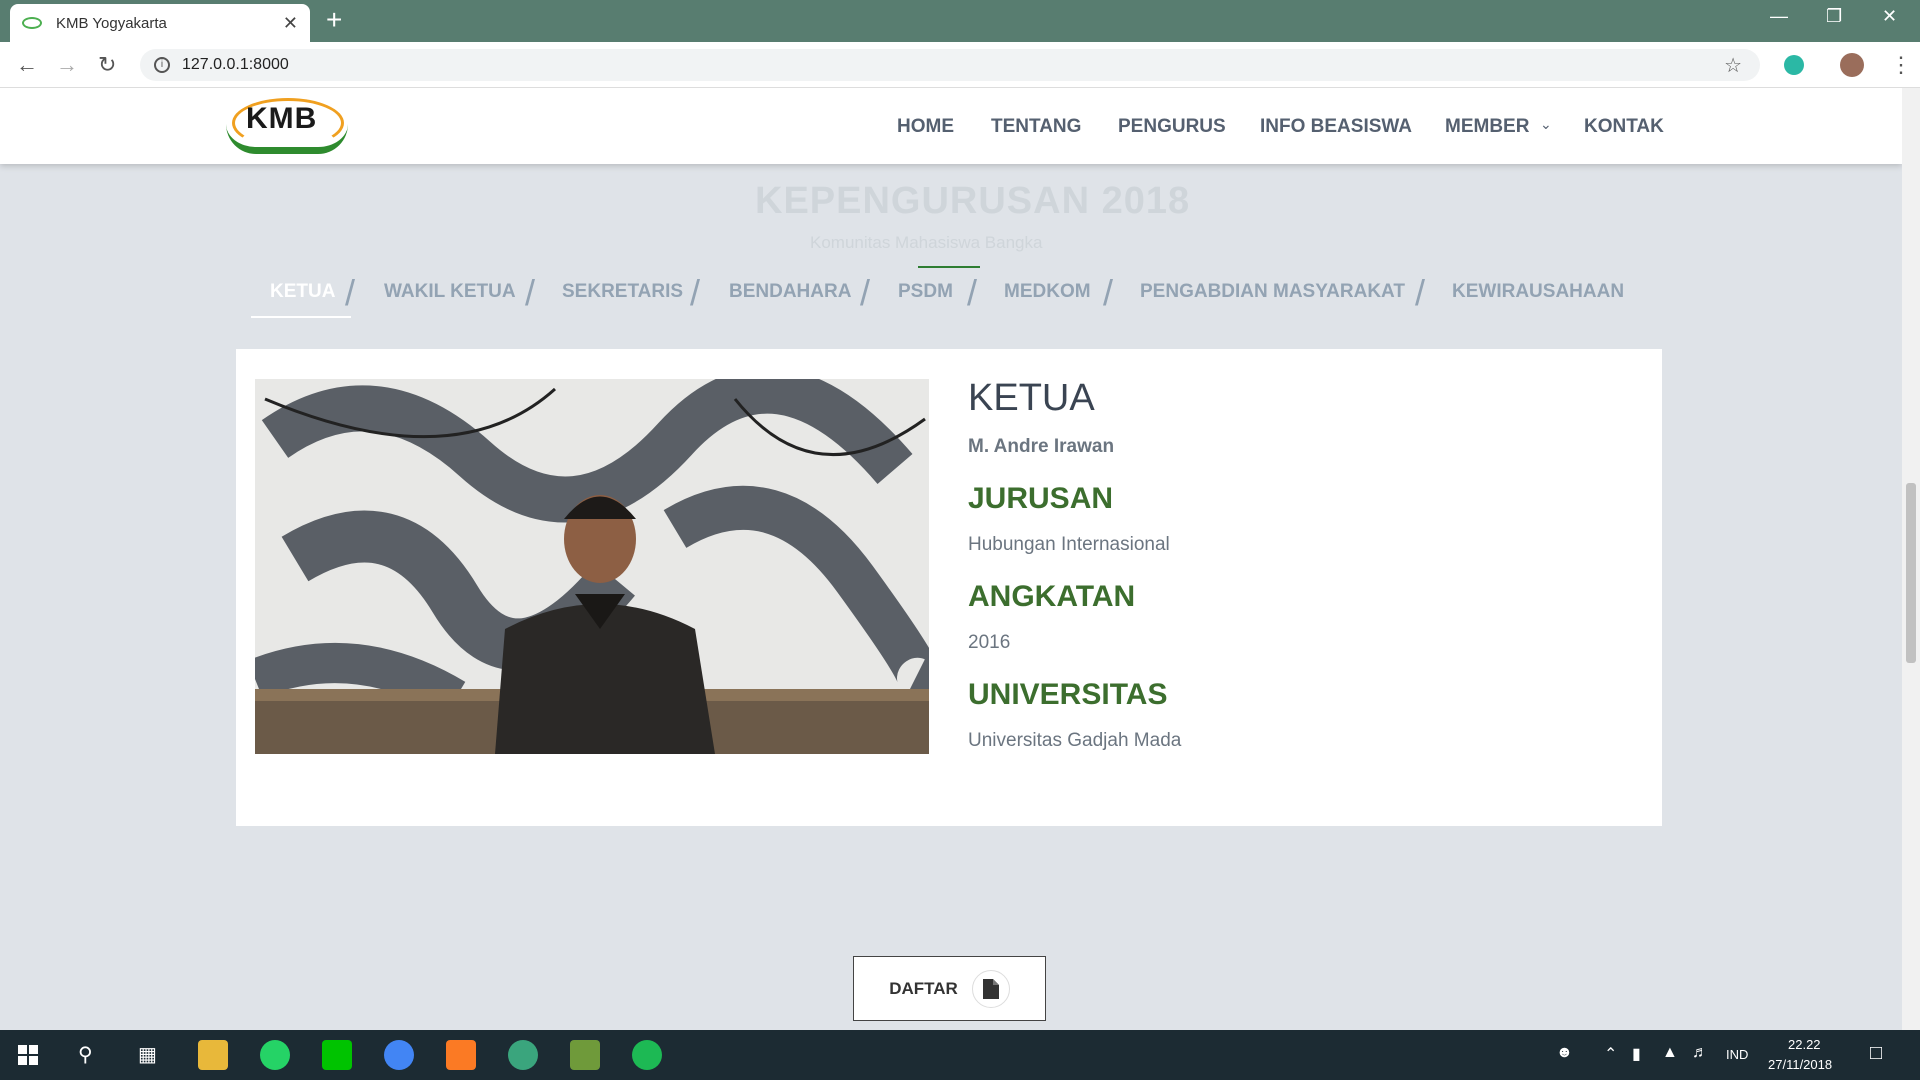 The width and height of the screenshot is (1920, 1080). I want to click on people-icon: ☻, so click(1564, 1053).